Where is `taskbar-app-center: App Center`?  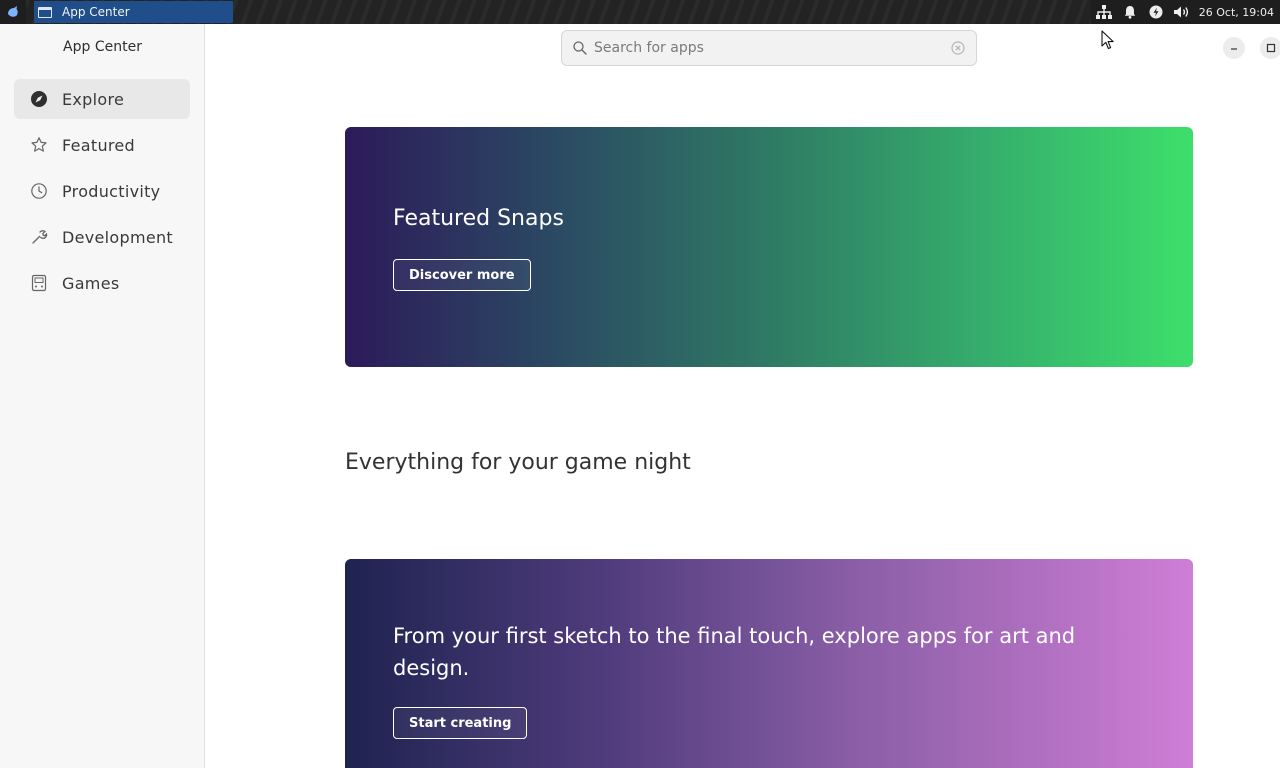
taskbar-app-center: App Center is located at coordinates (133, 12).